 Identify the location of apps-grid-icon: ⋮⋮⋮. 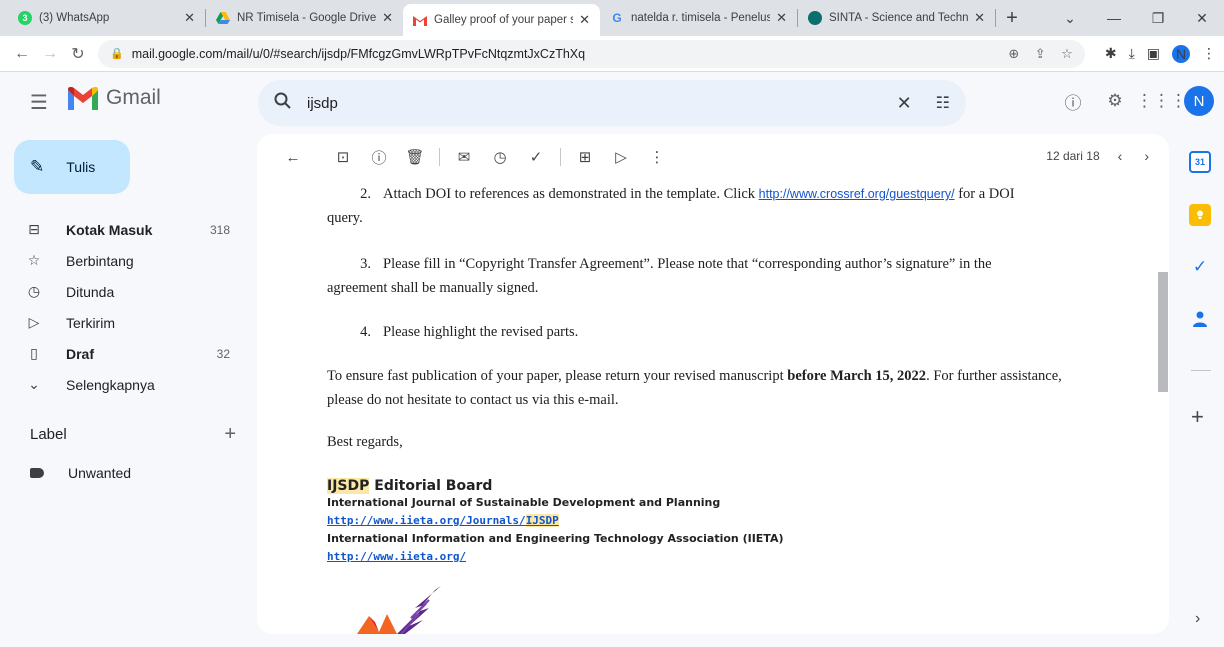
(1161, 101).